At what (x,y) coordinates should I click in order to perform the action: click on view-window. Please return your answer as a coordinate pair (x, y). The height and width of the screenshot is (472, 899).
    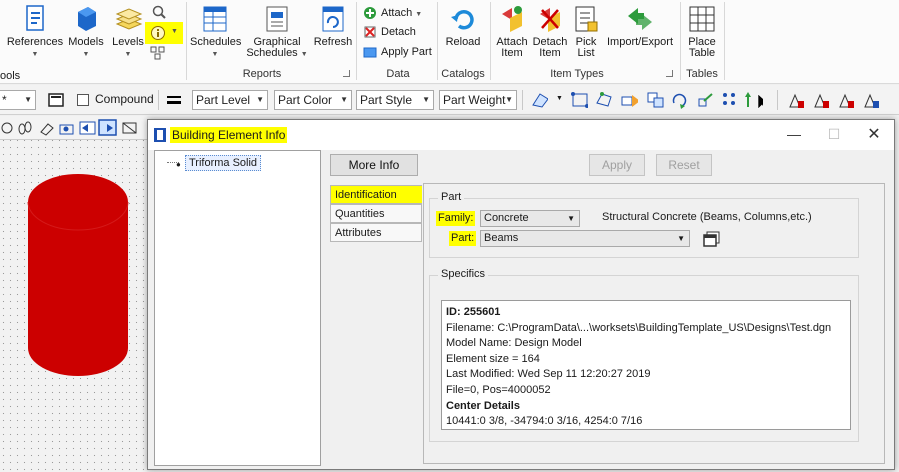
    Looking at the image, I should click on (73, 294).